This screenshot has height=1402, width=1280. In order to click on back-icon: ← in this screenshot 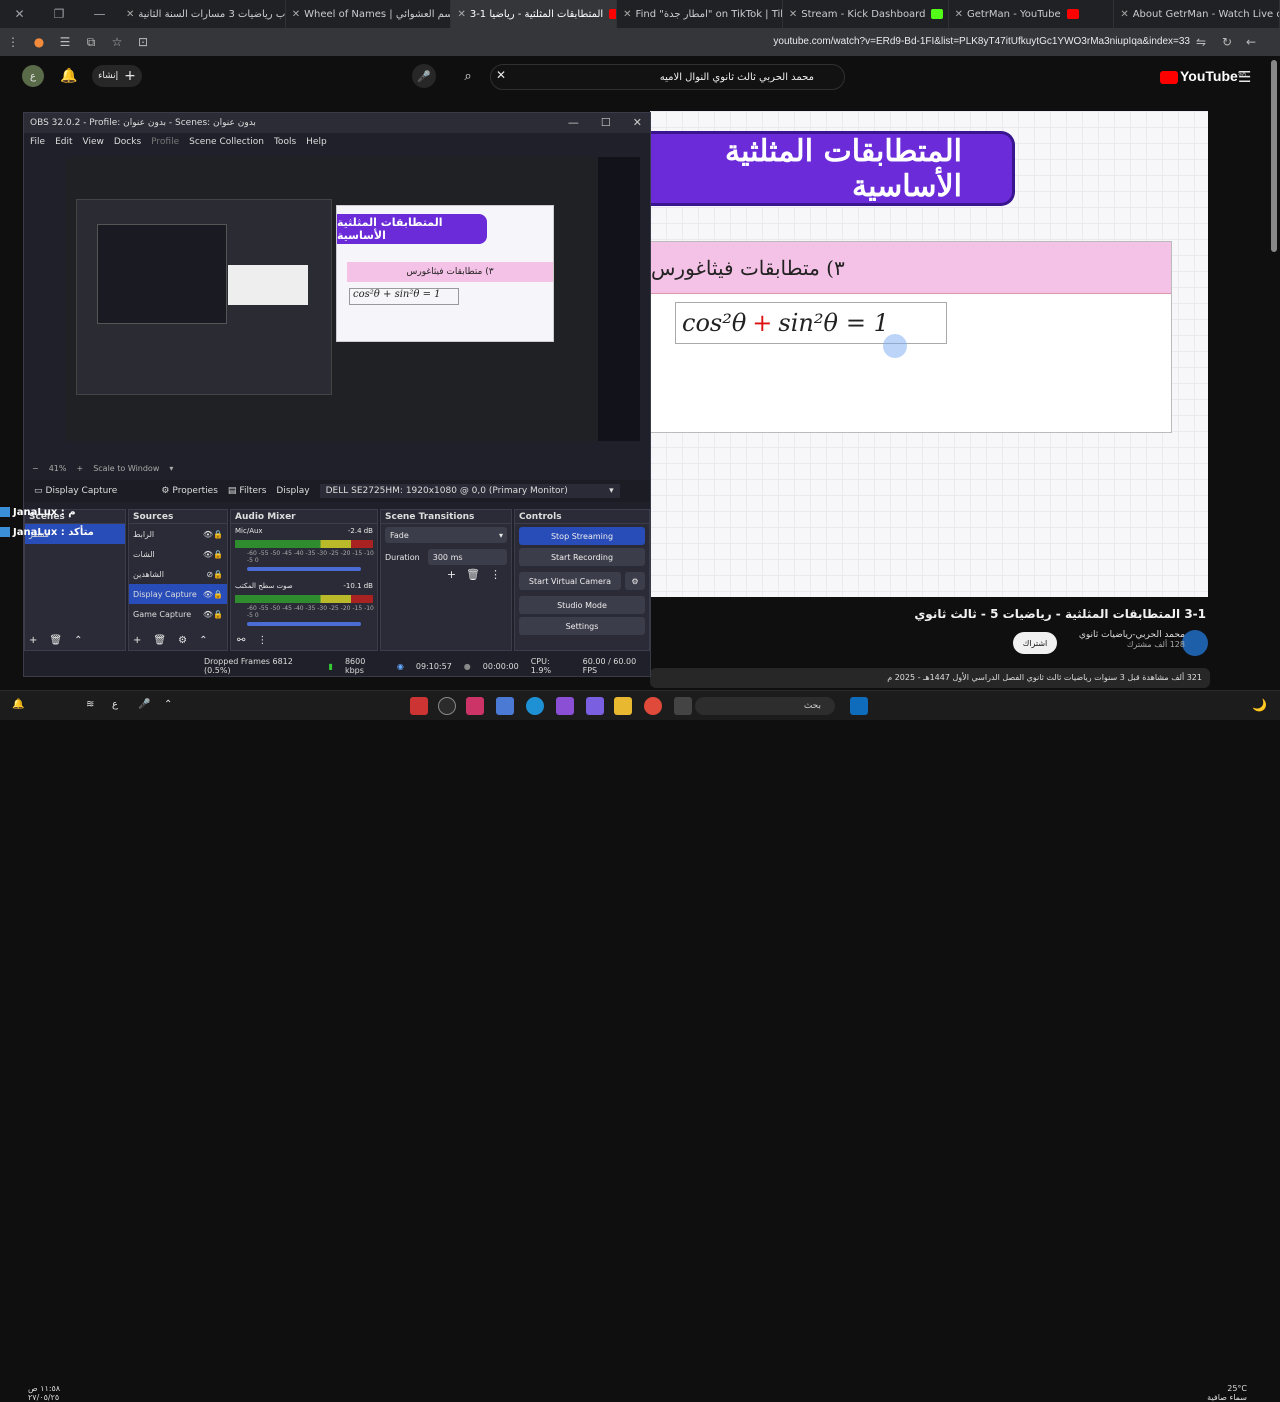, I will do `click(1251, 42)`.